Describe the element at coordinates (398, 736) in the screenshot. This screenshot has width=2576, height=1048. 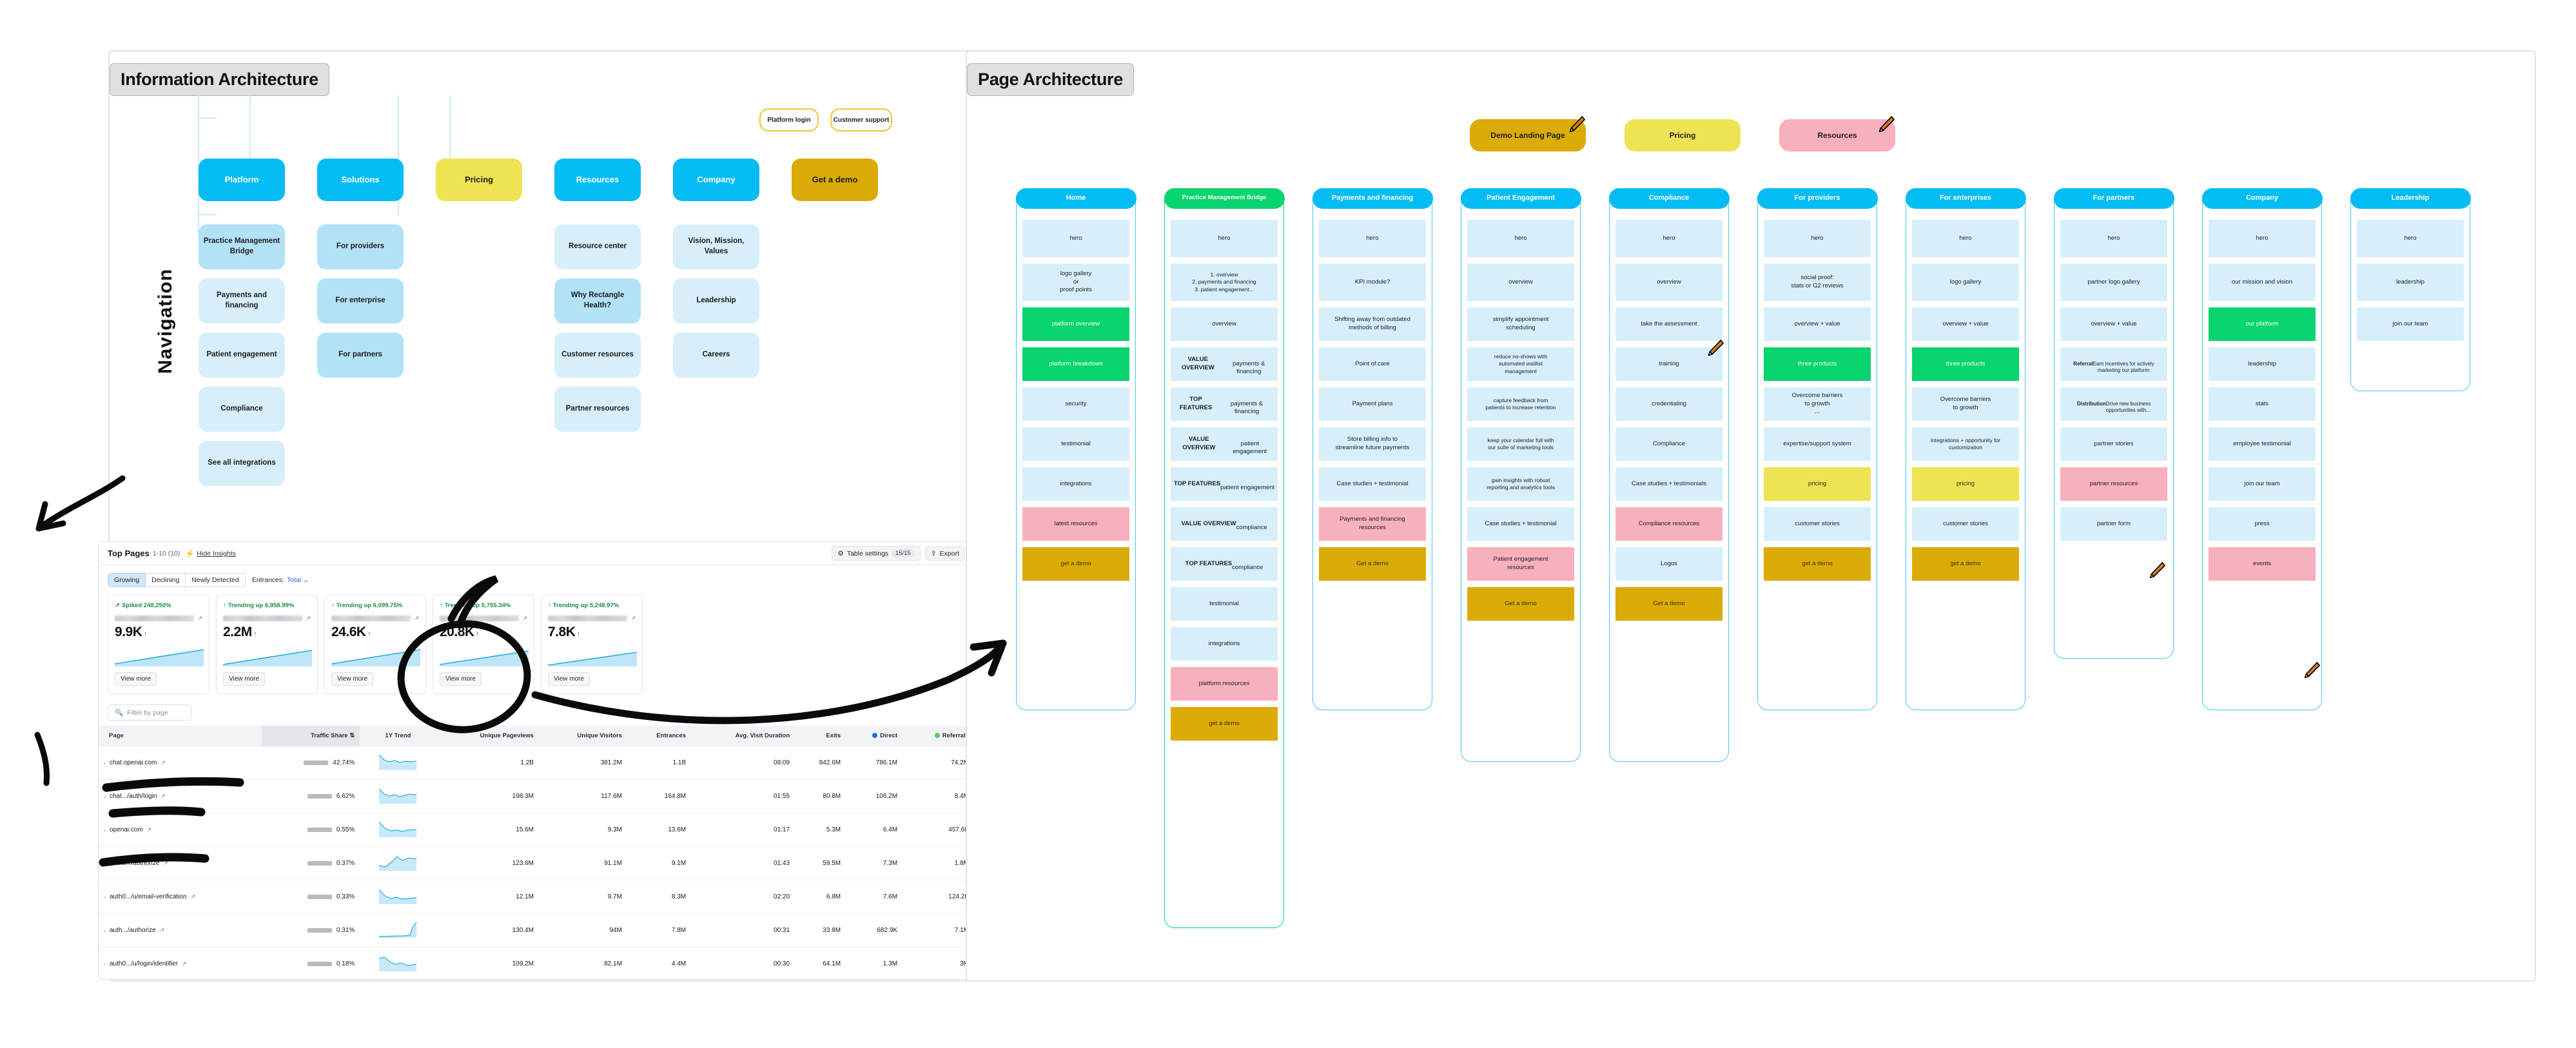
I see `col-1y-trend: 1Y Trend` at that location.